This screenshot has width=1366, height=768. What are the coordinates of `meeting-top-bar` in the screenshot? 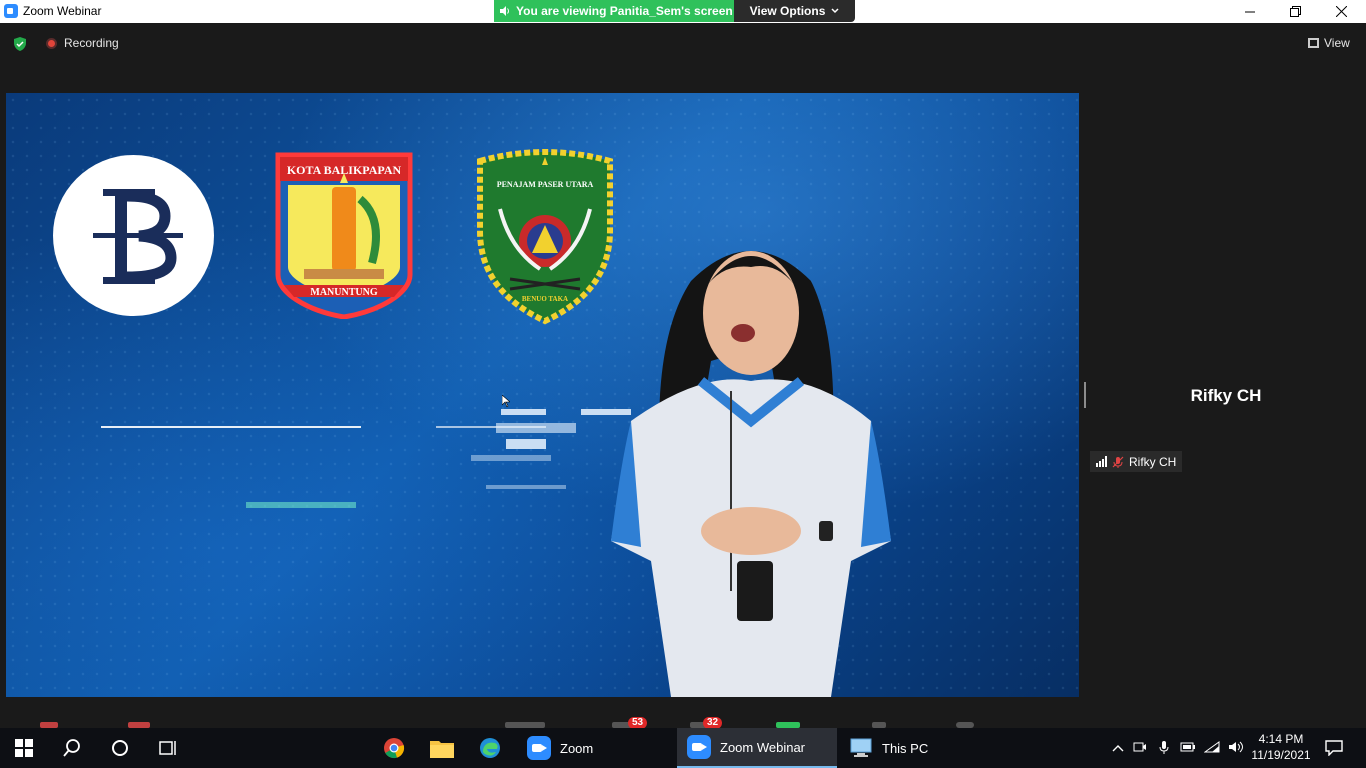 It's located at (683, 43).